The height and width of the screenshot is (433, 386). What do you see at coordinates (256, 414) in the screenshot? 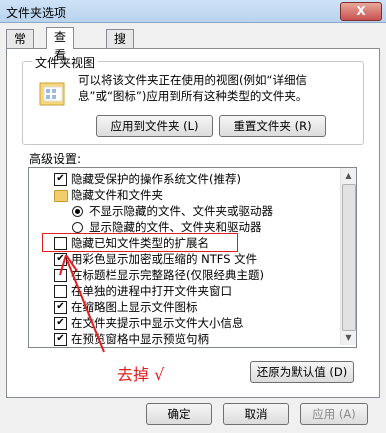
I see `cancel-button: 取消` at bounding box center [256, 414].